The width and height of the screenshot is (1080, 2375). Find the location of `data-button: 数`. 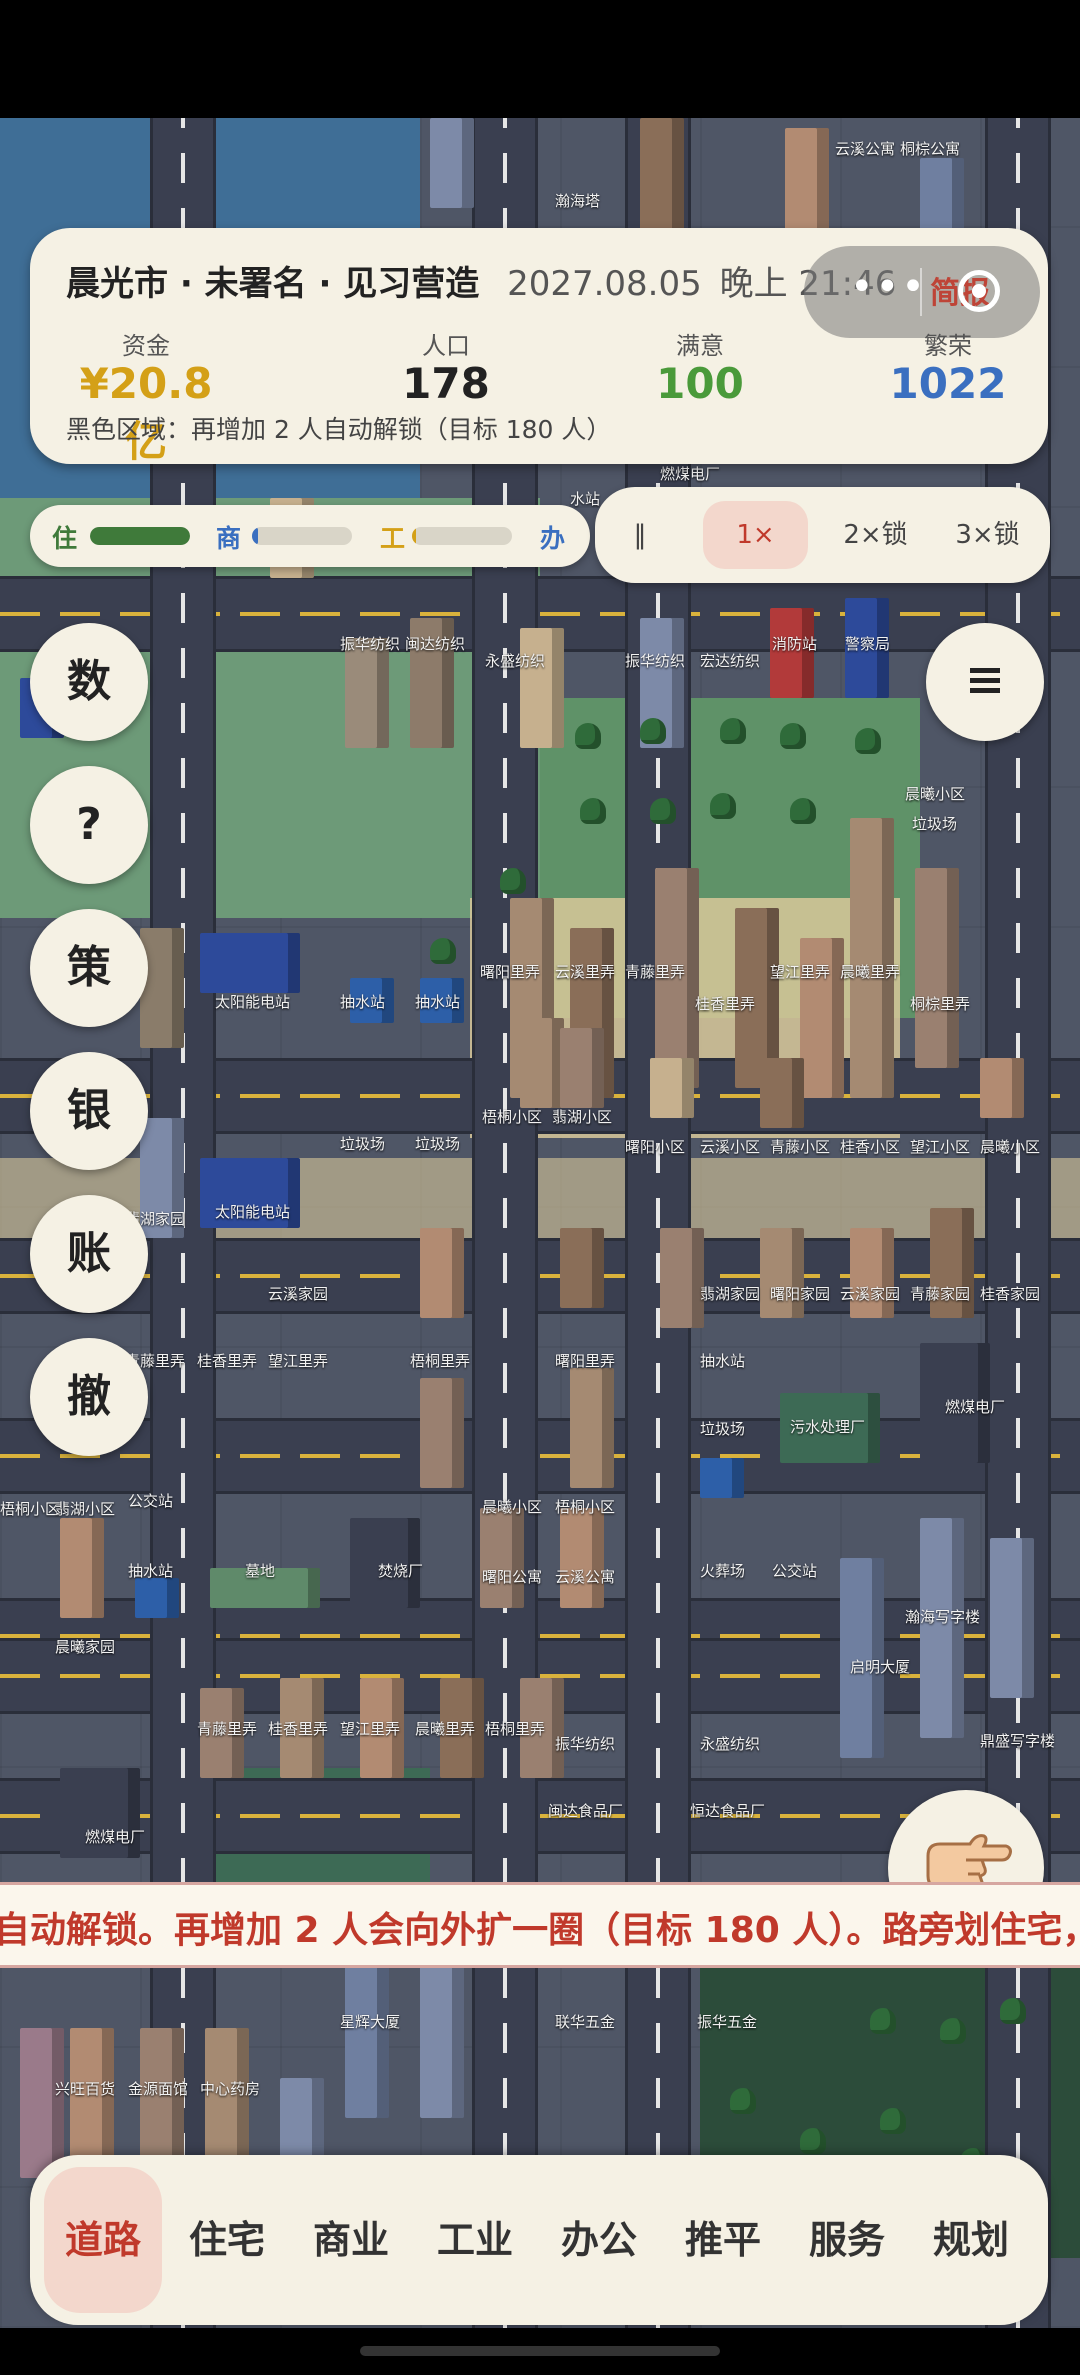

data-button: 数 is located at coordinates (89, 682).